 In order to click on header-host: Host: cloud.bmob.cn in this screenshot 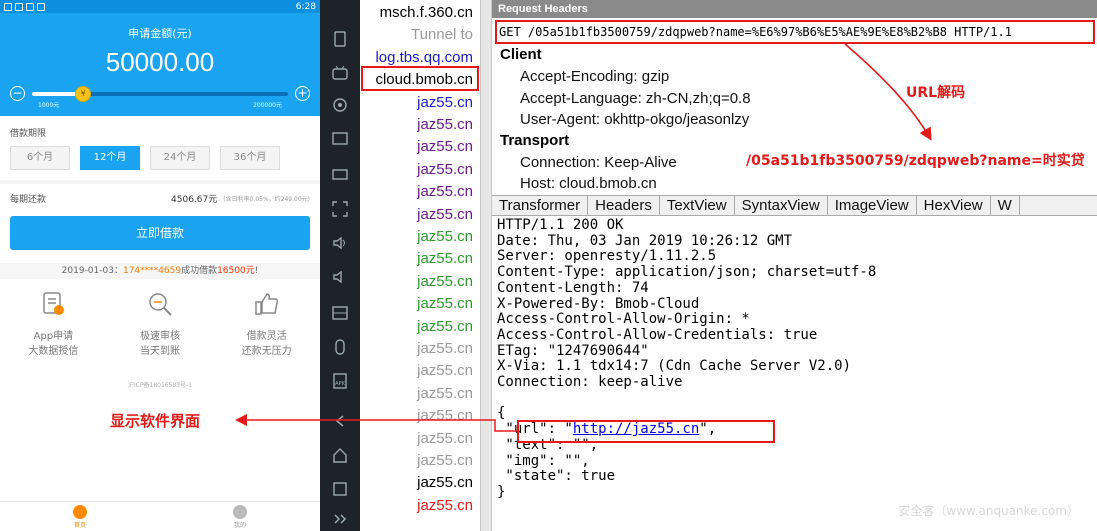, I will do `click(588, 183)`.